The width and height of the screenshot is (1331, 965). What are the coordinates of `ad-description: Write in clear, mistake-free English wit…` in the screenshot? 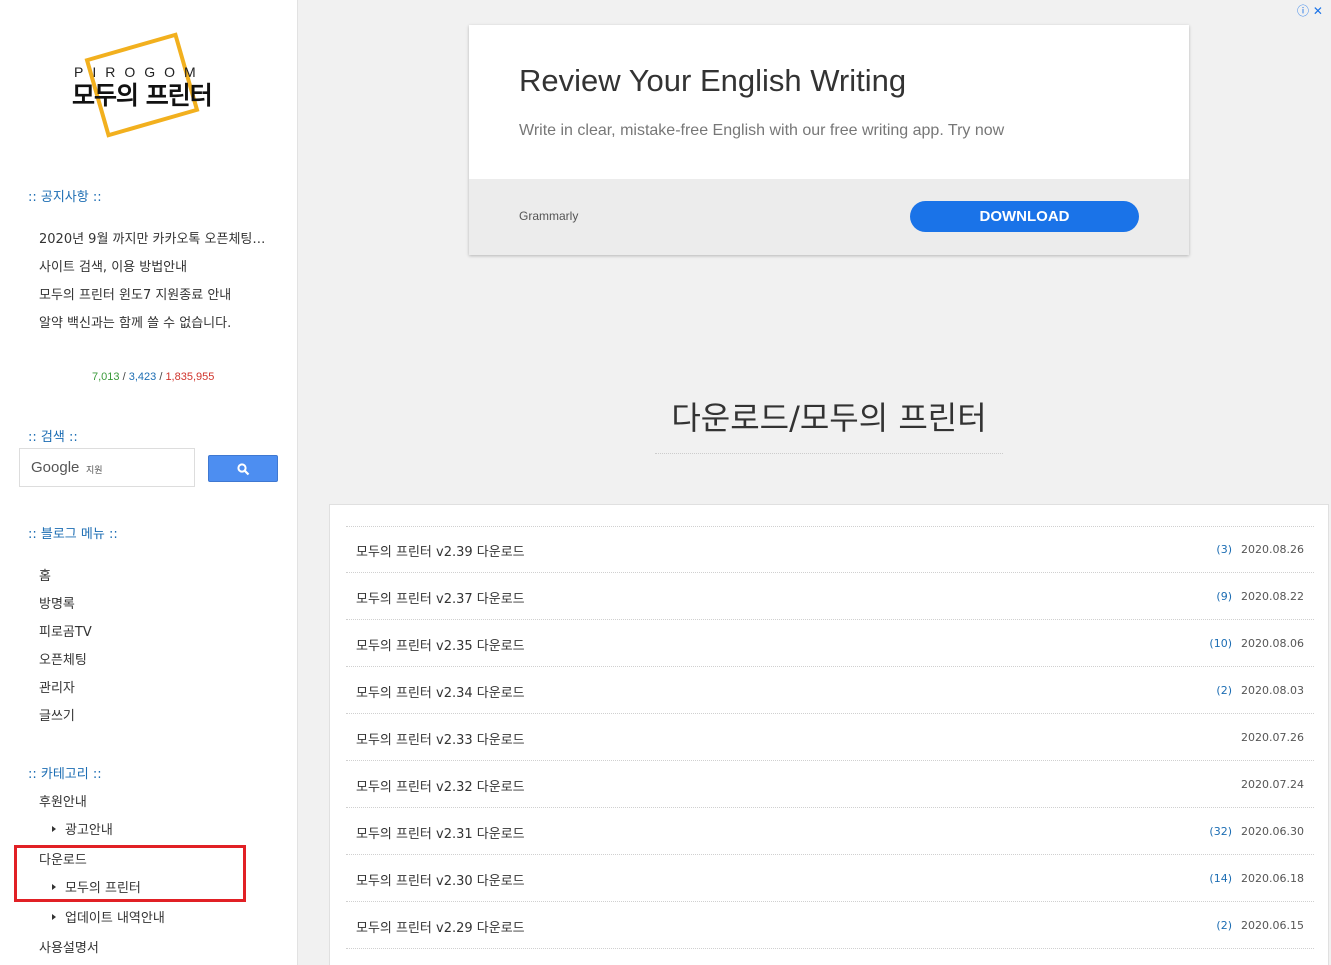 It's located at (762, 130).